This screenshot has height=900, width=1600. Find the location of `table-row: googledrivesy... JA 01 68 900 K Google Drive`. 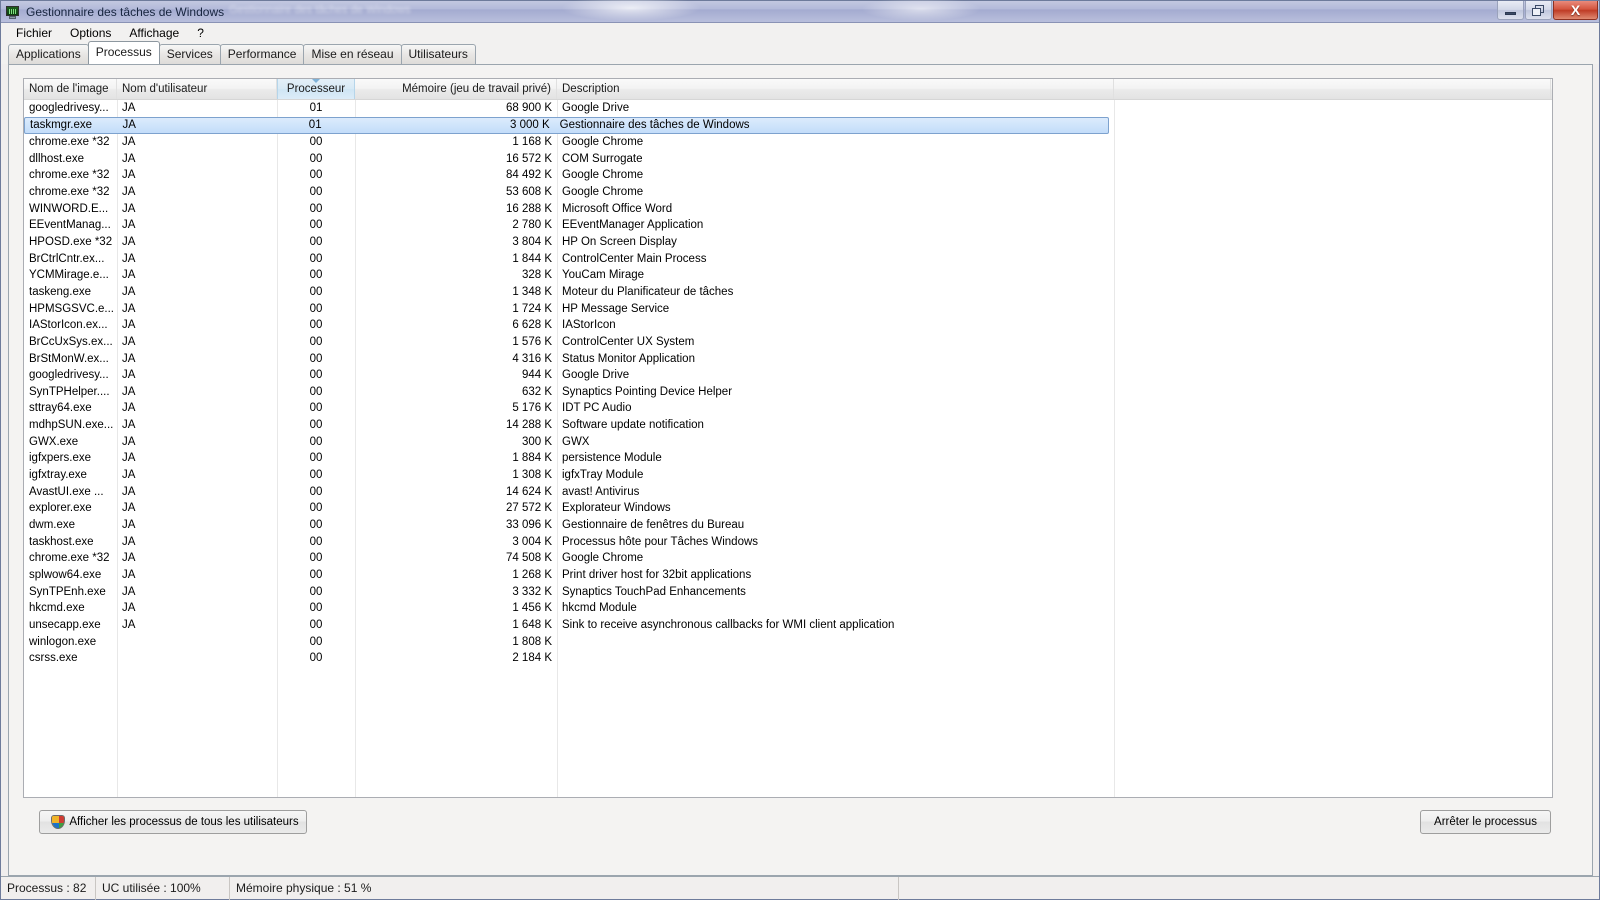

table-row: googledrivesy... JA 01 68 900 K Google Drive is located at coordinates (788, 108).